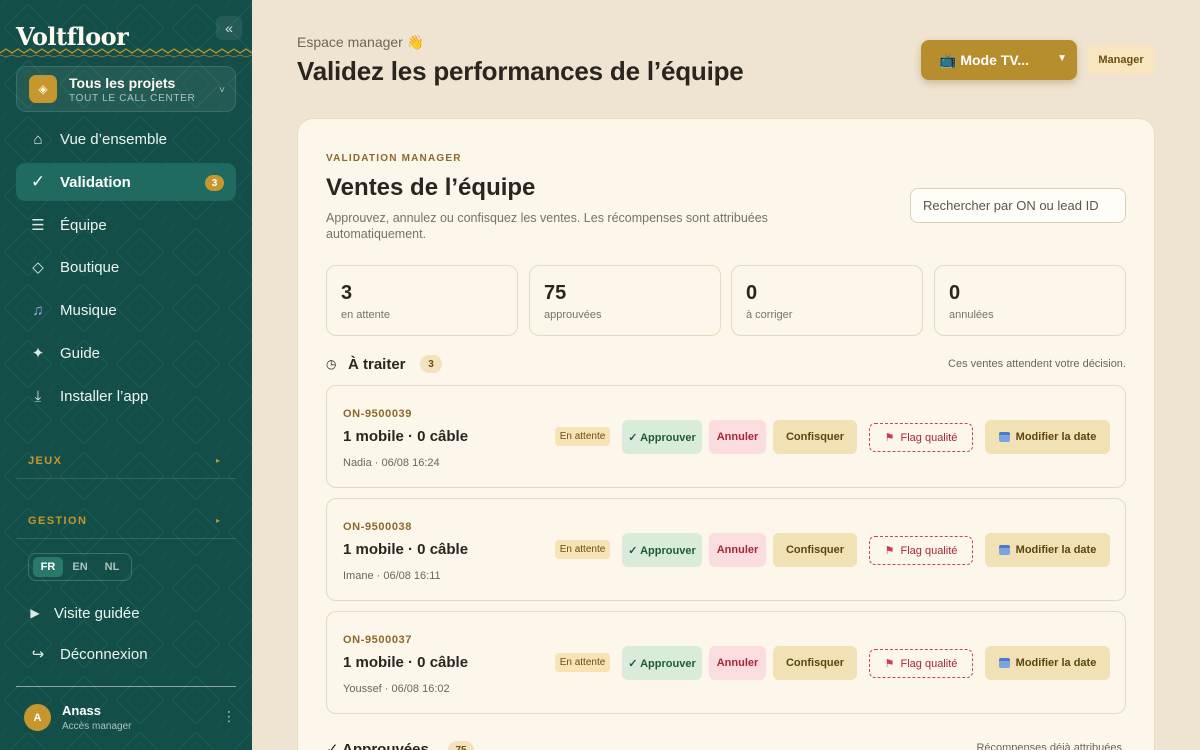 The width and height of the screenshot is (1200, 750). I want to click on language-switcher: FR EN NL, so click(80, 567).